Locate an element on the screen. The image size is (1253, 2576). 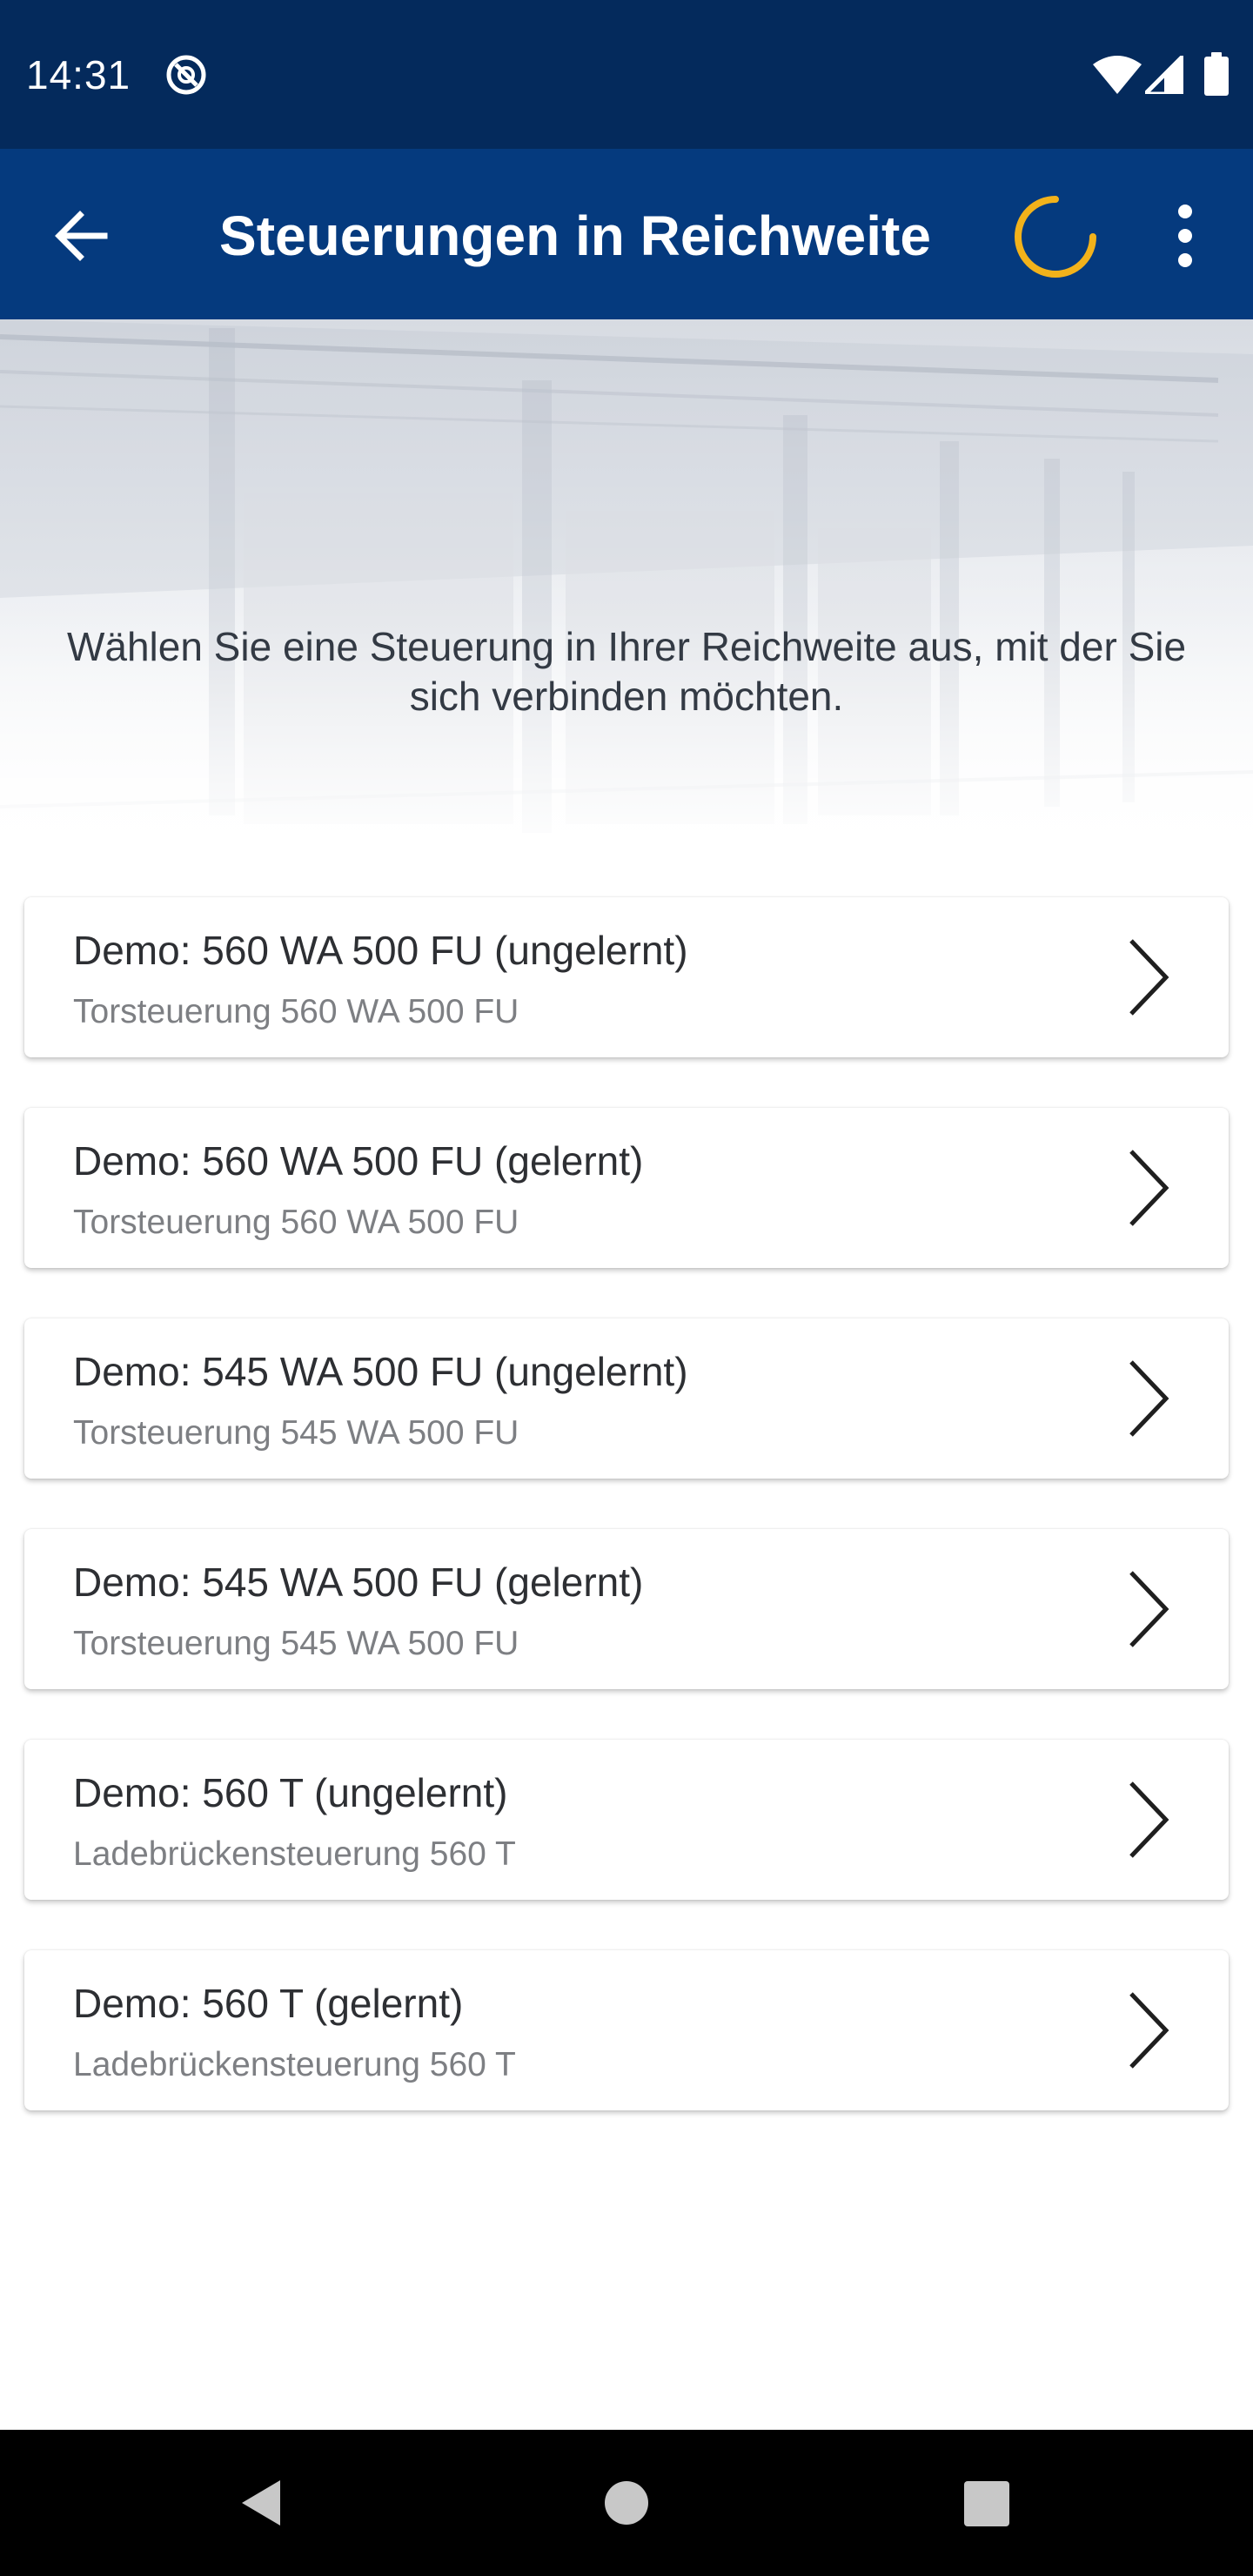
page-title: Steuerungen in Reichweite is located at coordinates (575, 236).